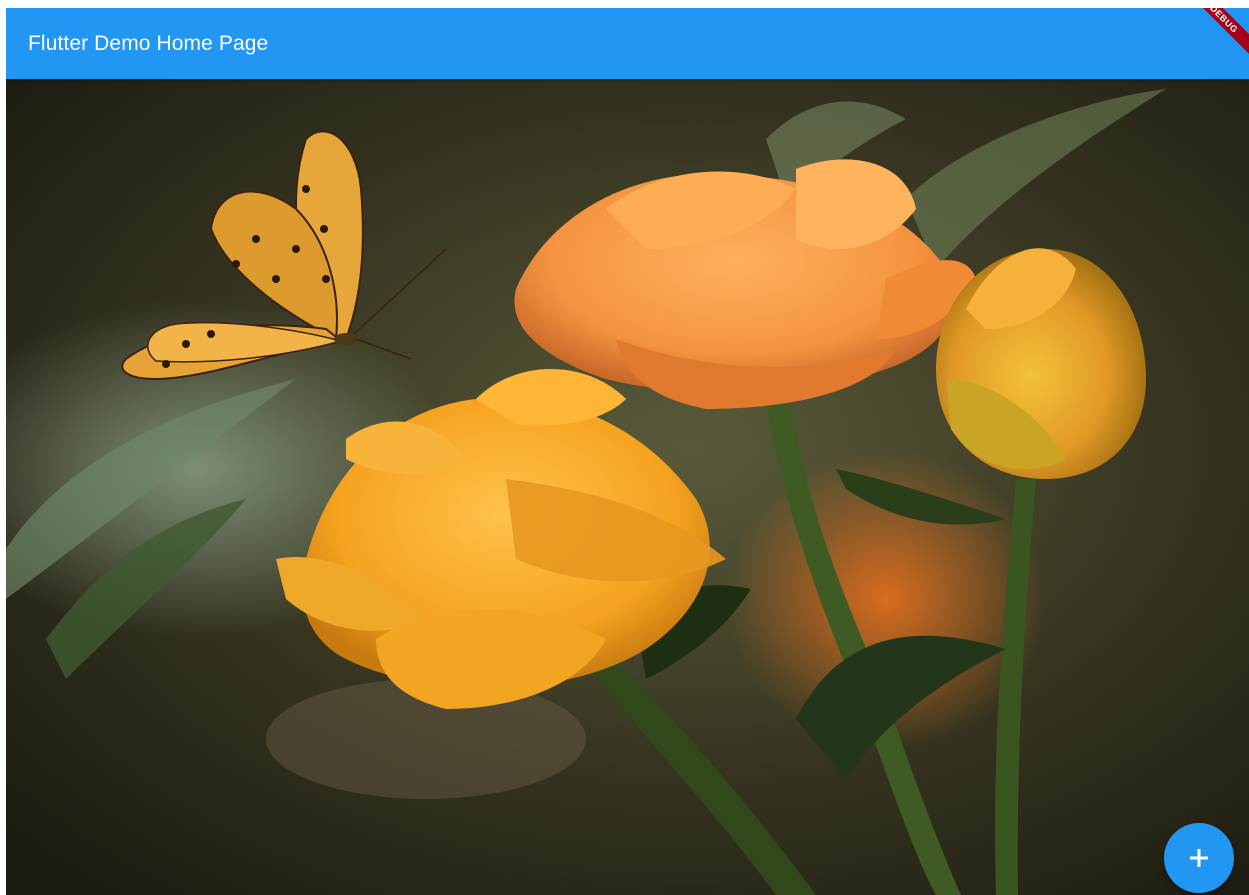 This screenshot has width=1249, height=895. I want to click on add-icon, so click(1199, 858).